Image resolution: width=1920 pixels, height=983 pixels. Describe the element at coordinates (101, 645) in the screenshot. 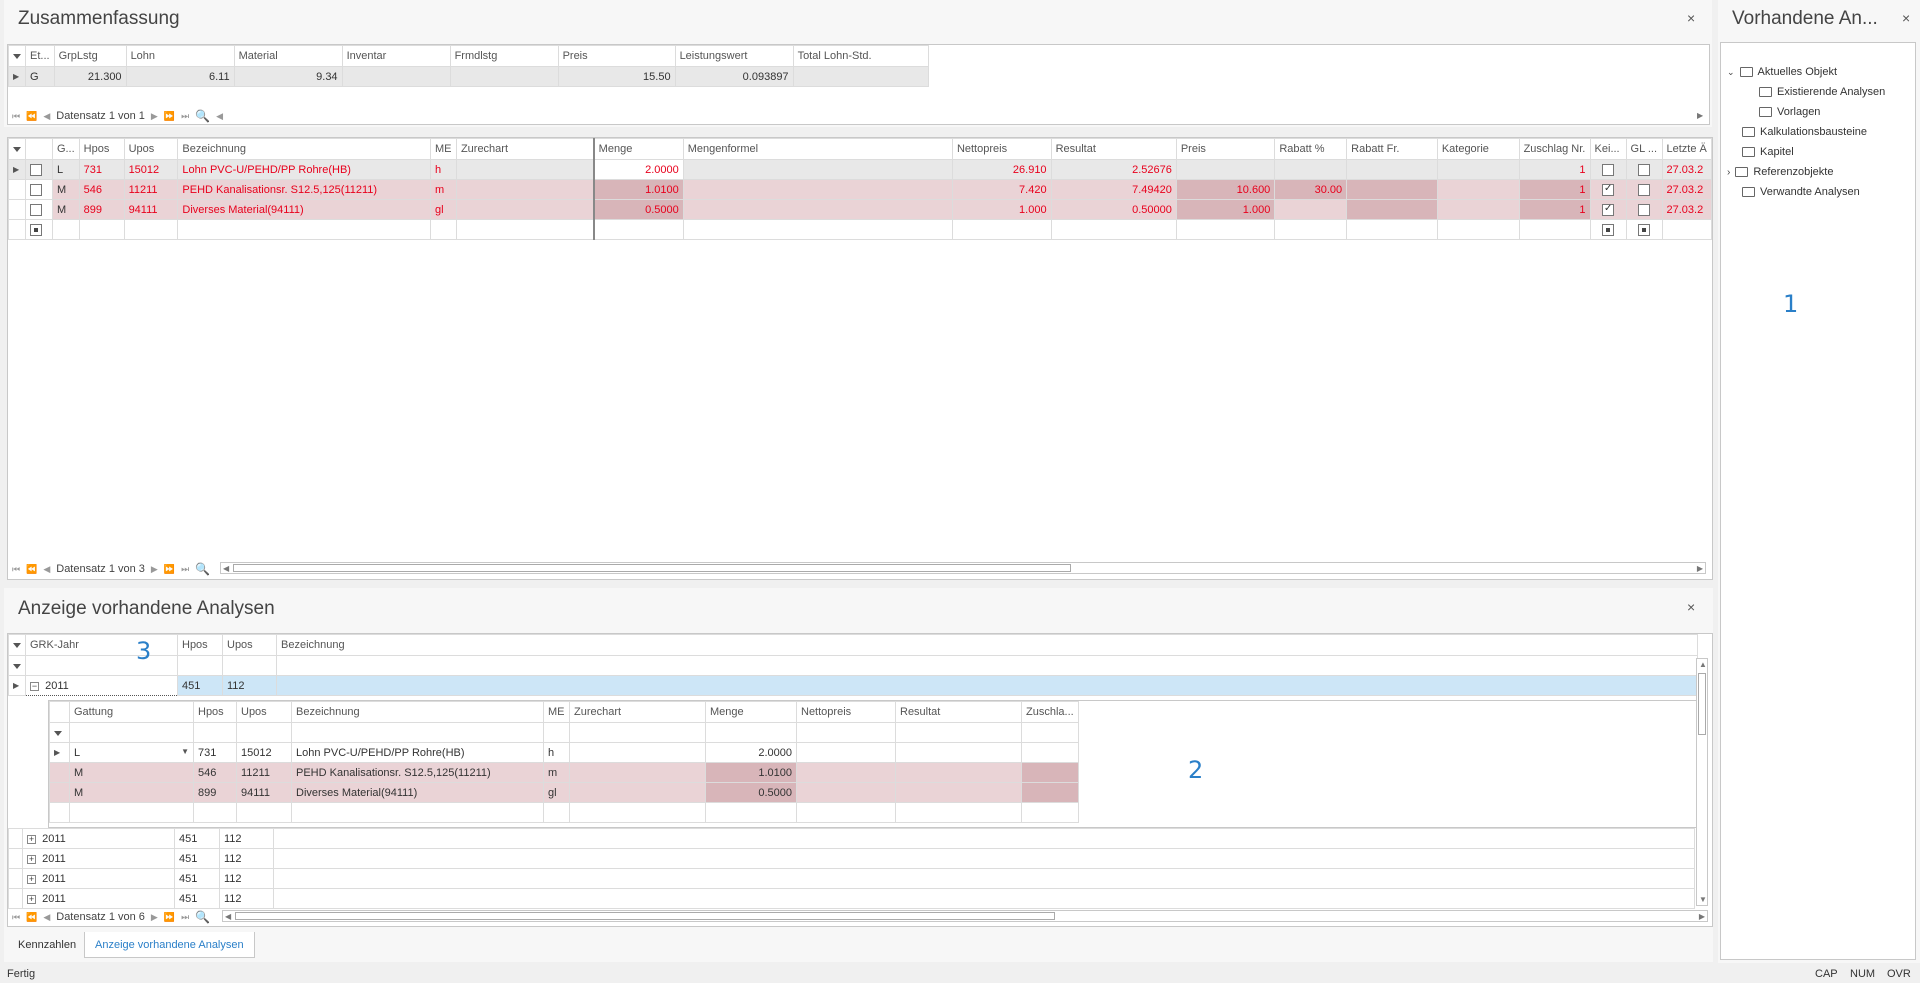

I see `col-header: GRK-Jahr` at that location.